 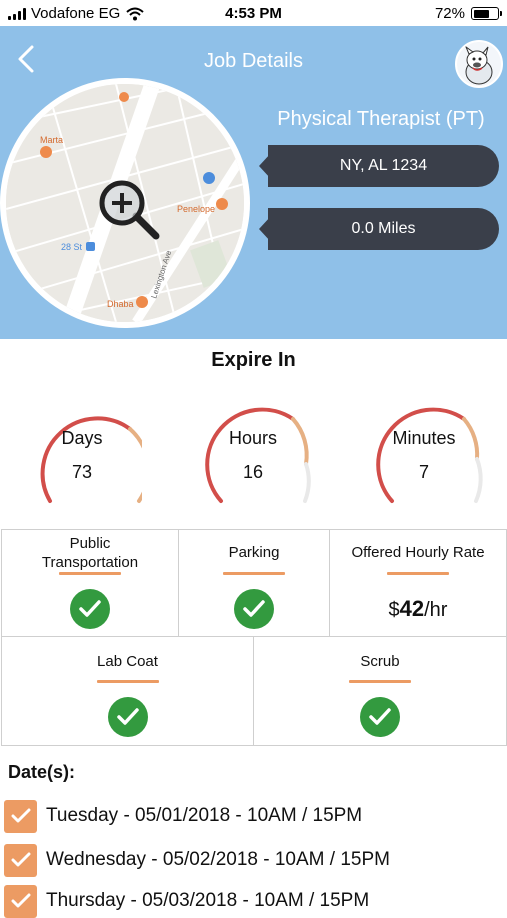 I want to click on location-text: NY, AL 1234, so click(x=383, y=165).